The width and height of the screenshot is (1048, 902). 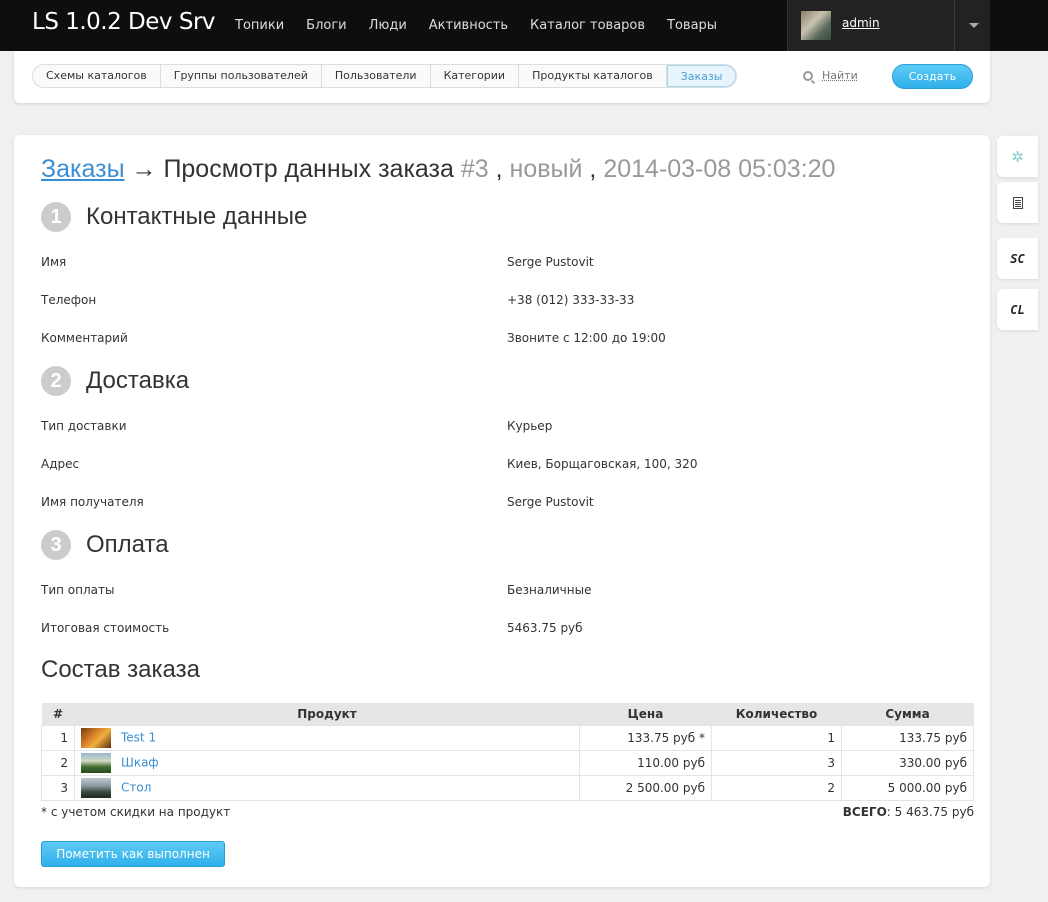 I want to click on tab-orders: Заказы, so click(x=701, y=76).